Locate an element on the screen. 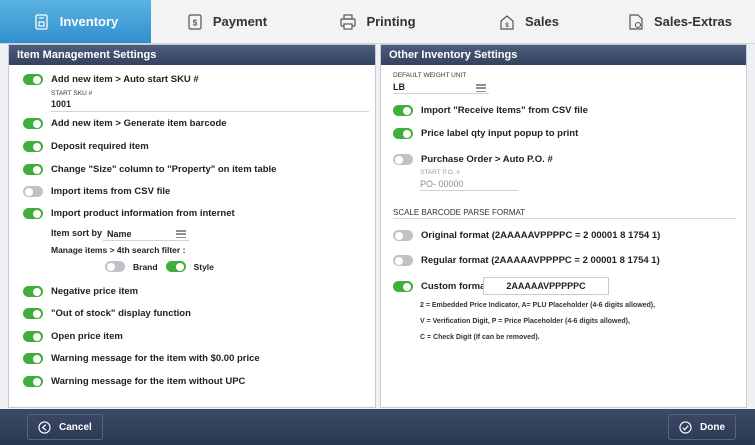 This screenshot has height=445, width=755. setting-row: Import product information from internet is located at coordinates (129, 213).